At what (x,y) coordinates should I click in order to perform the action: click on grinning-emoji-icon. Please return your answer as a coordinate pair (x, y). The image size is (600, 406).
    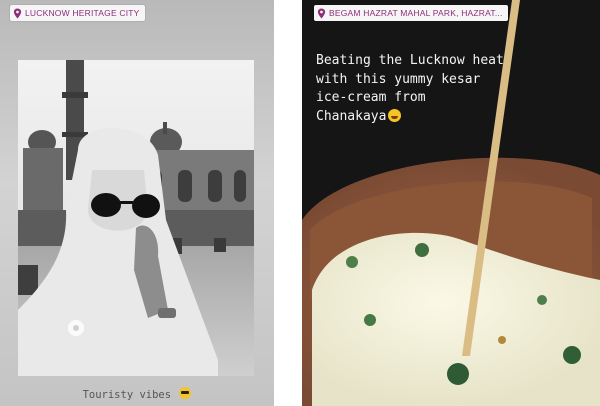
    Looking at the image, I should click on (395, 115).